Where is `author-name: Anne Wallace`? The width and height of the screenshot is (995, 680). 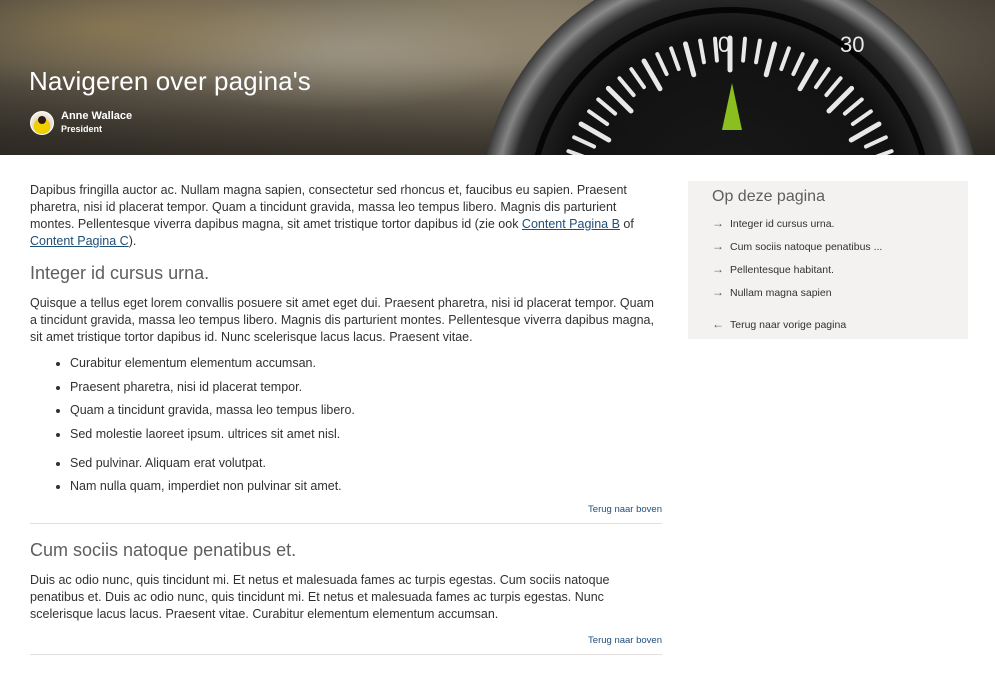 author-name: Anne Wallace is located at coordinates (96, 116).